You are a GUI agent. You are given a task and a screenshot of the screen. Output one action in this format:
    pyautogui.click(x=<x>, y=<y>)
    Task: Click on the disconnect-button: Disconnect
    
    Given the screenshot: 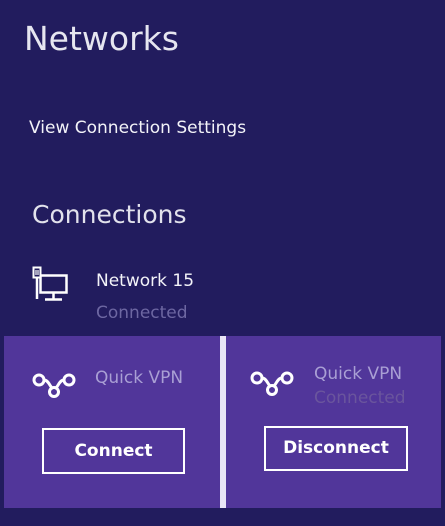 What is the action you would take?
    pyautogui.click(x=336, y=448)
    